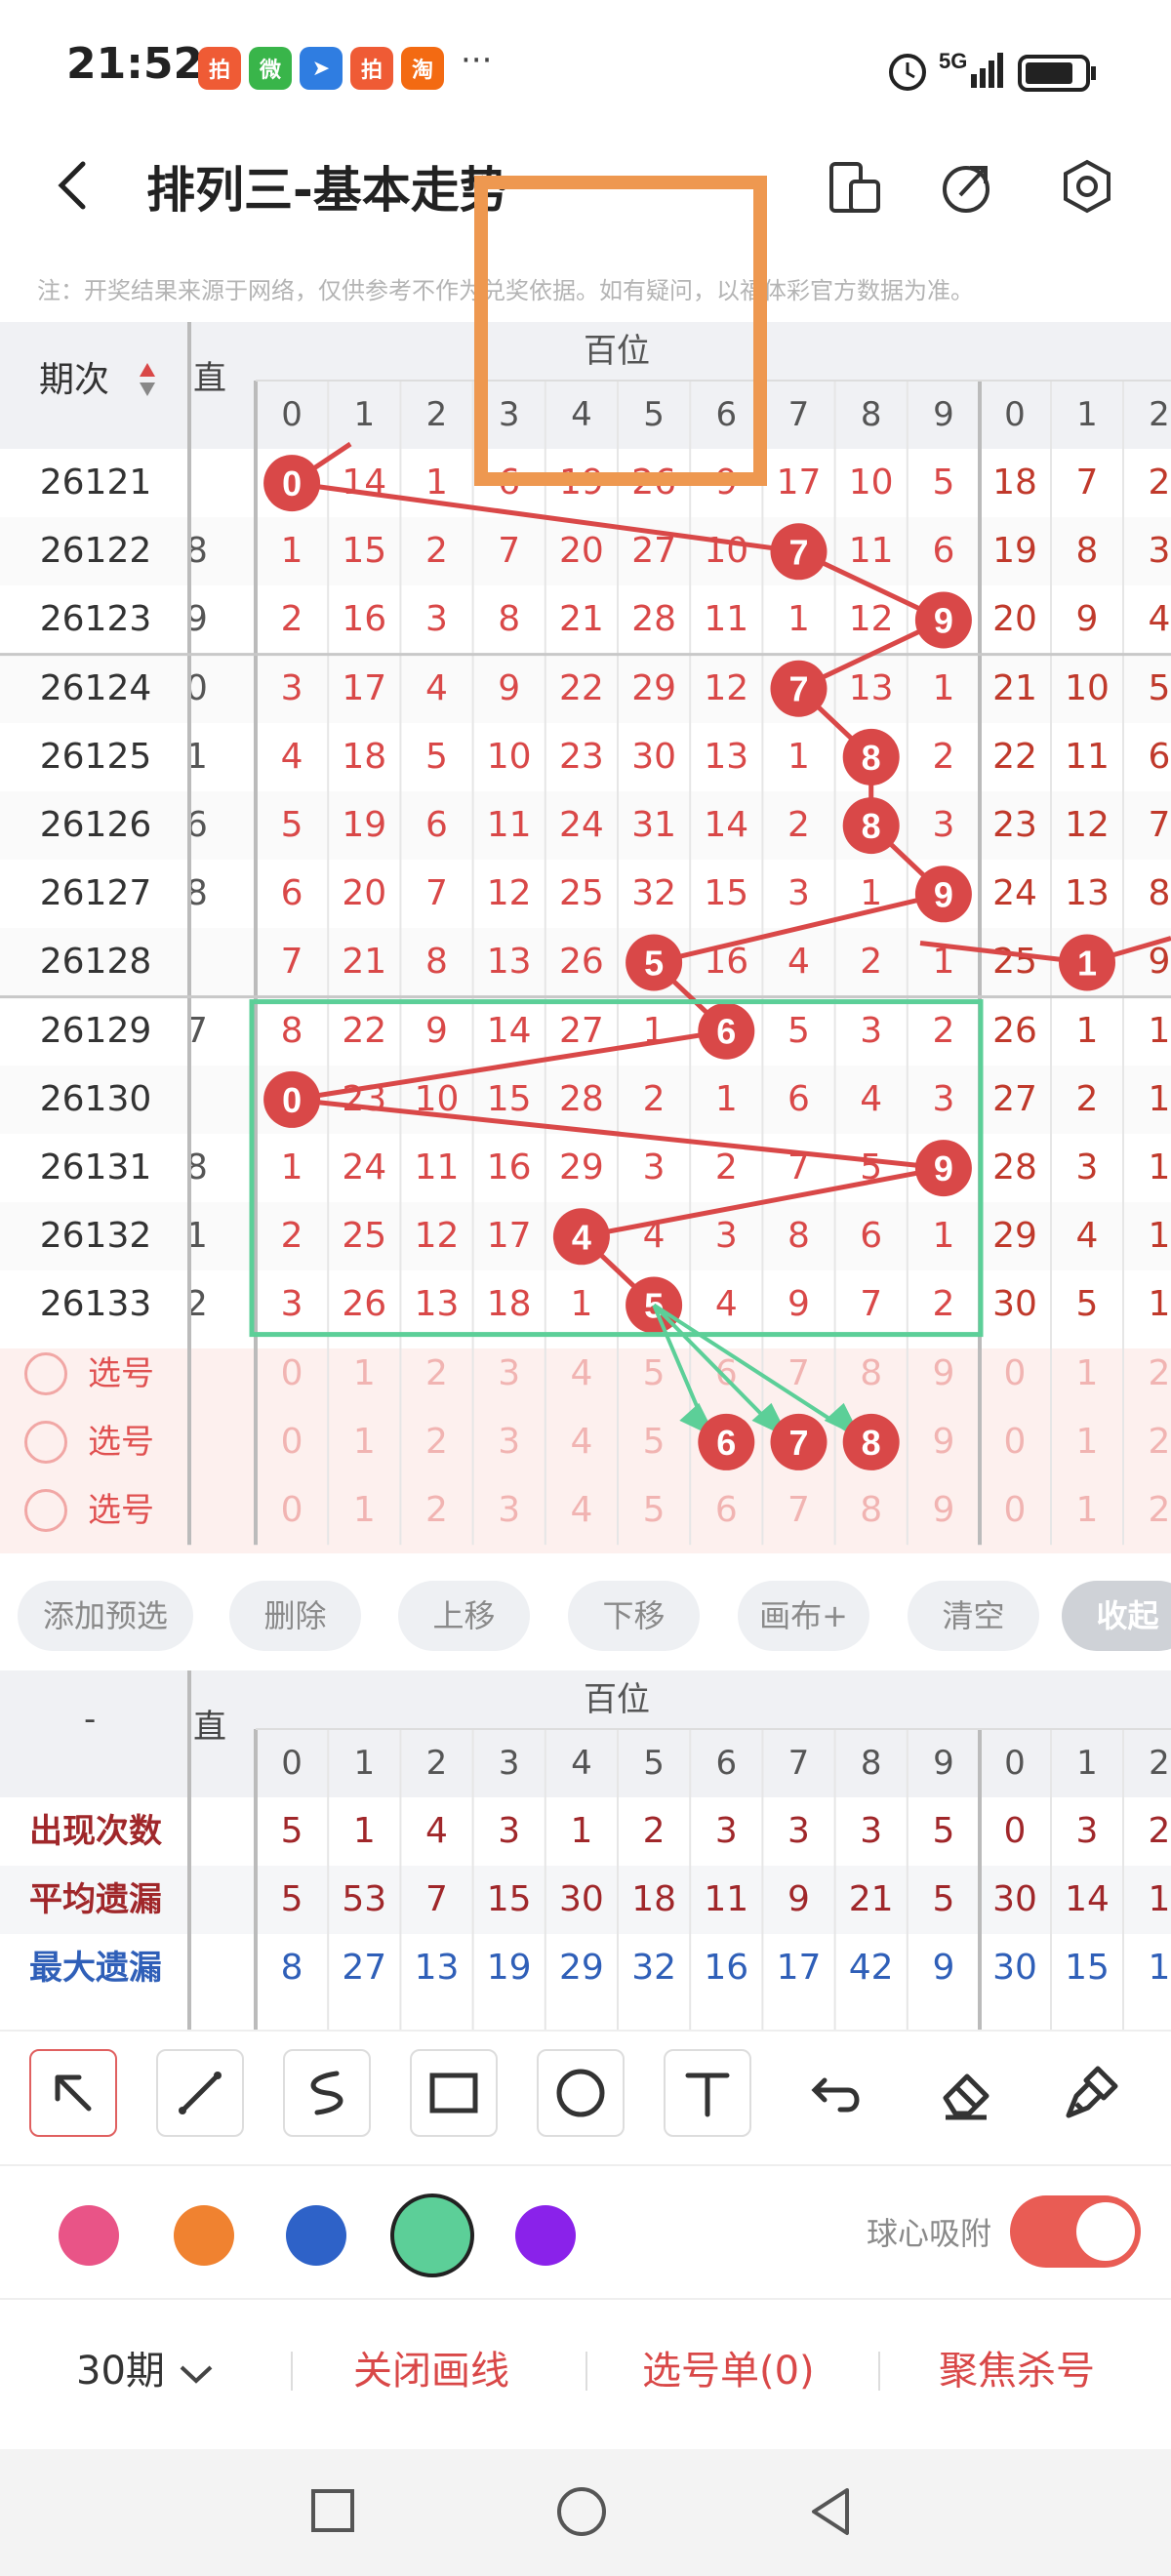 This screenshot has height=2576, width=1171. I want to click on magnet-toggle, so click(1075, 2231).